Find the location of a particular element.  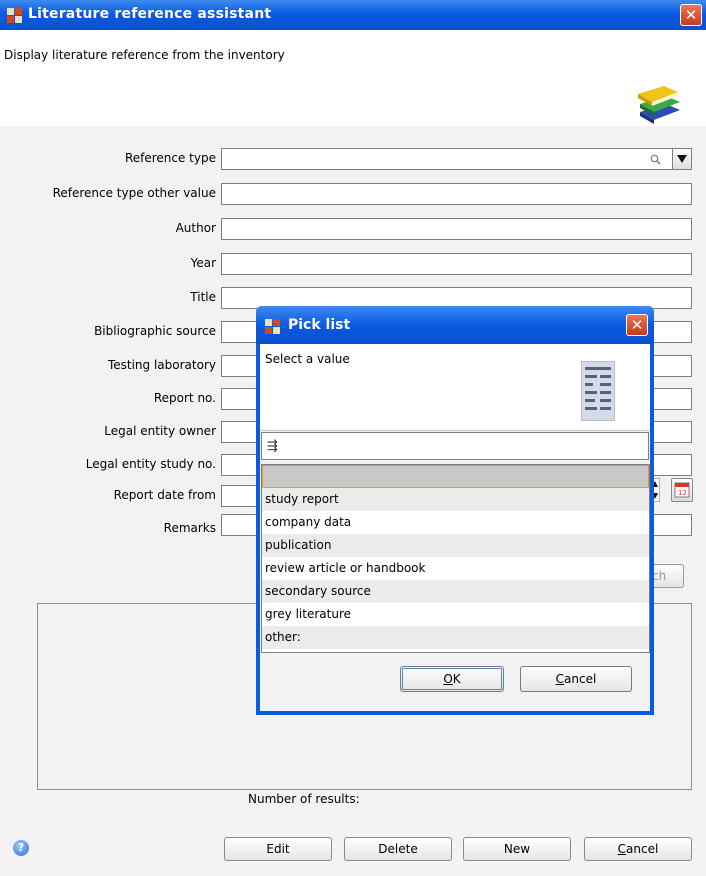

results-count-label: Number of results: is located at coordinates (304, 799).